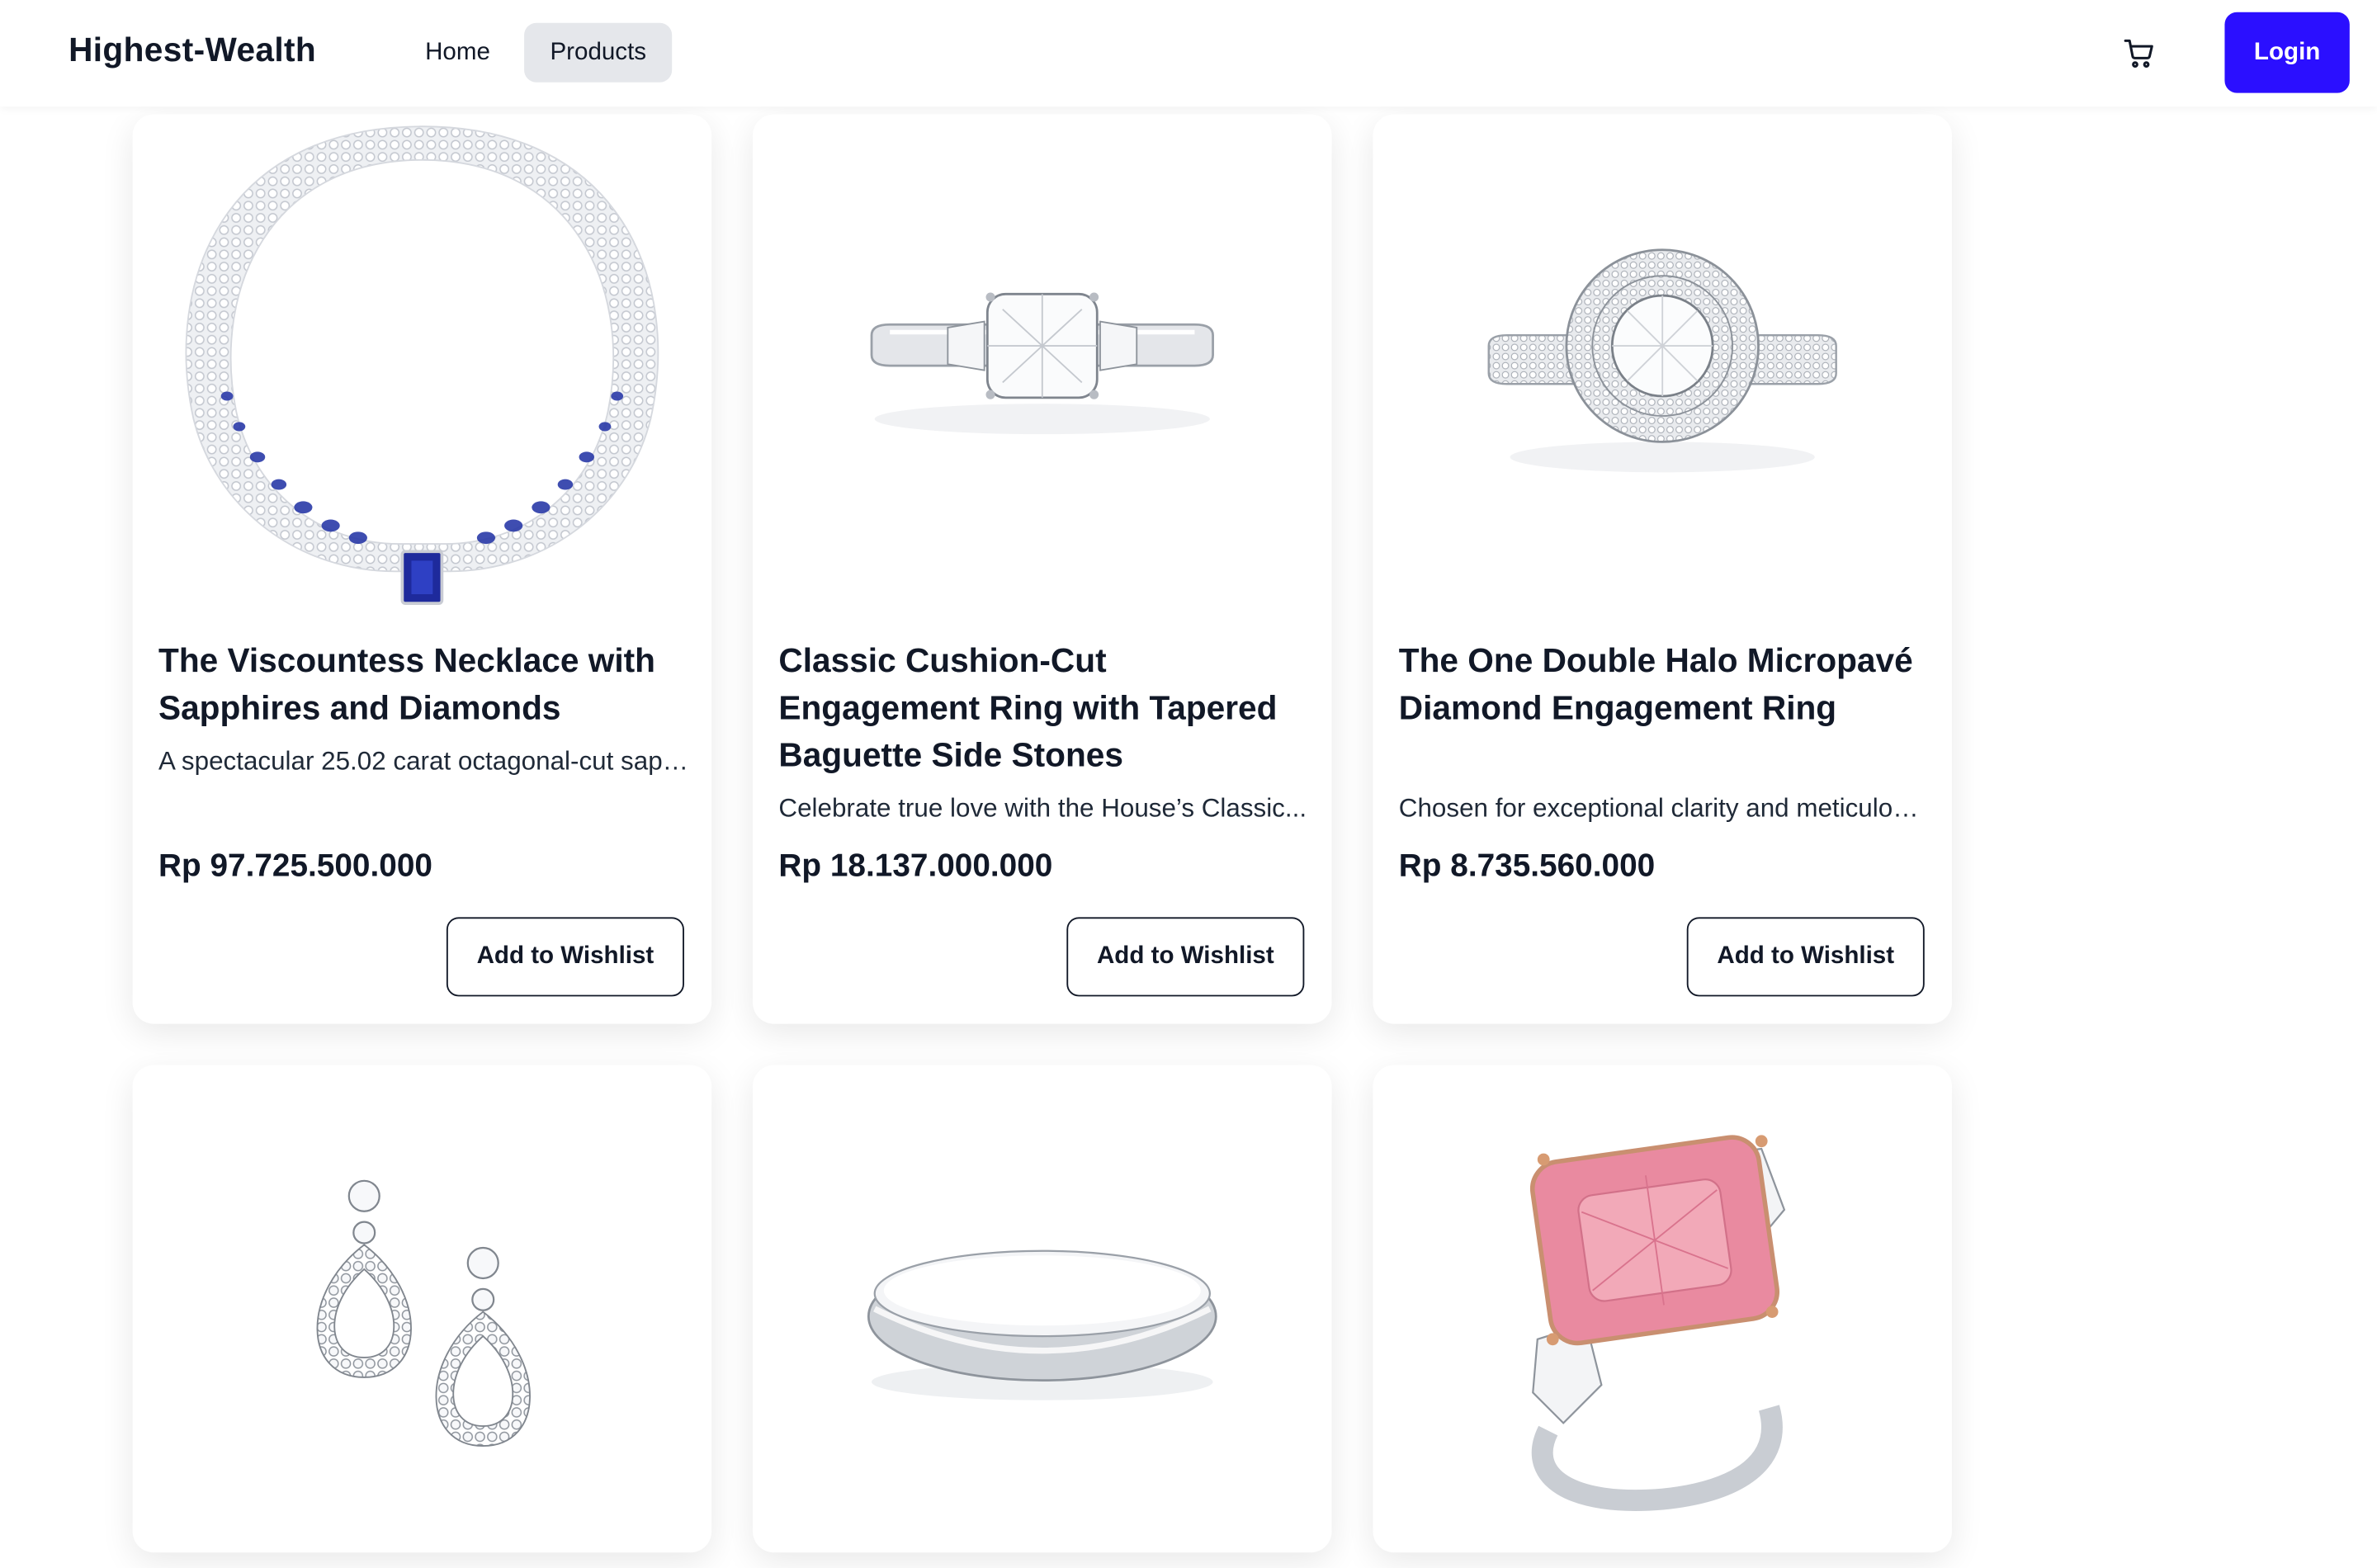 The image size is (2377, 1568). I want to click on cart-icon, so click(2140, 53).